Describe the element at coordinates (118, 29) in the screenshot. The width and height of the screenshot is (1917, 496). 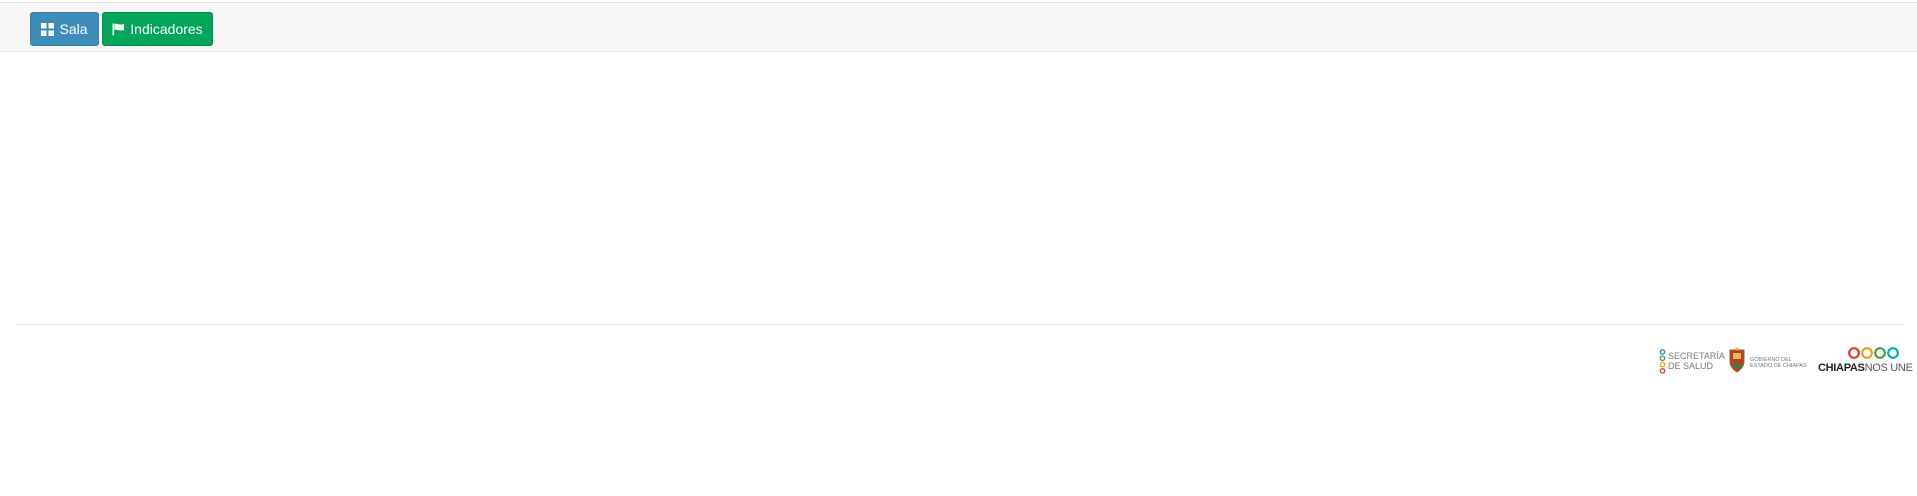
I see `flag-icon` at that location.